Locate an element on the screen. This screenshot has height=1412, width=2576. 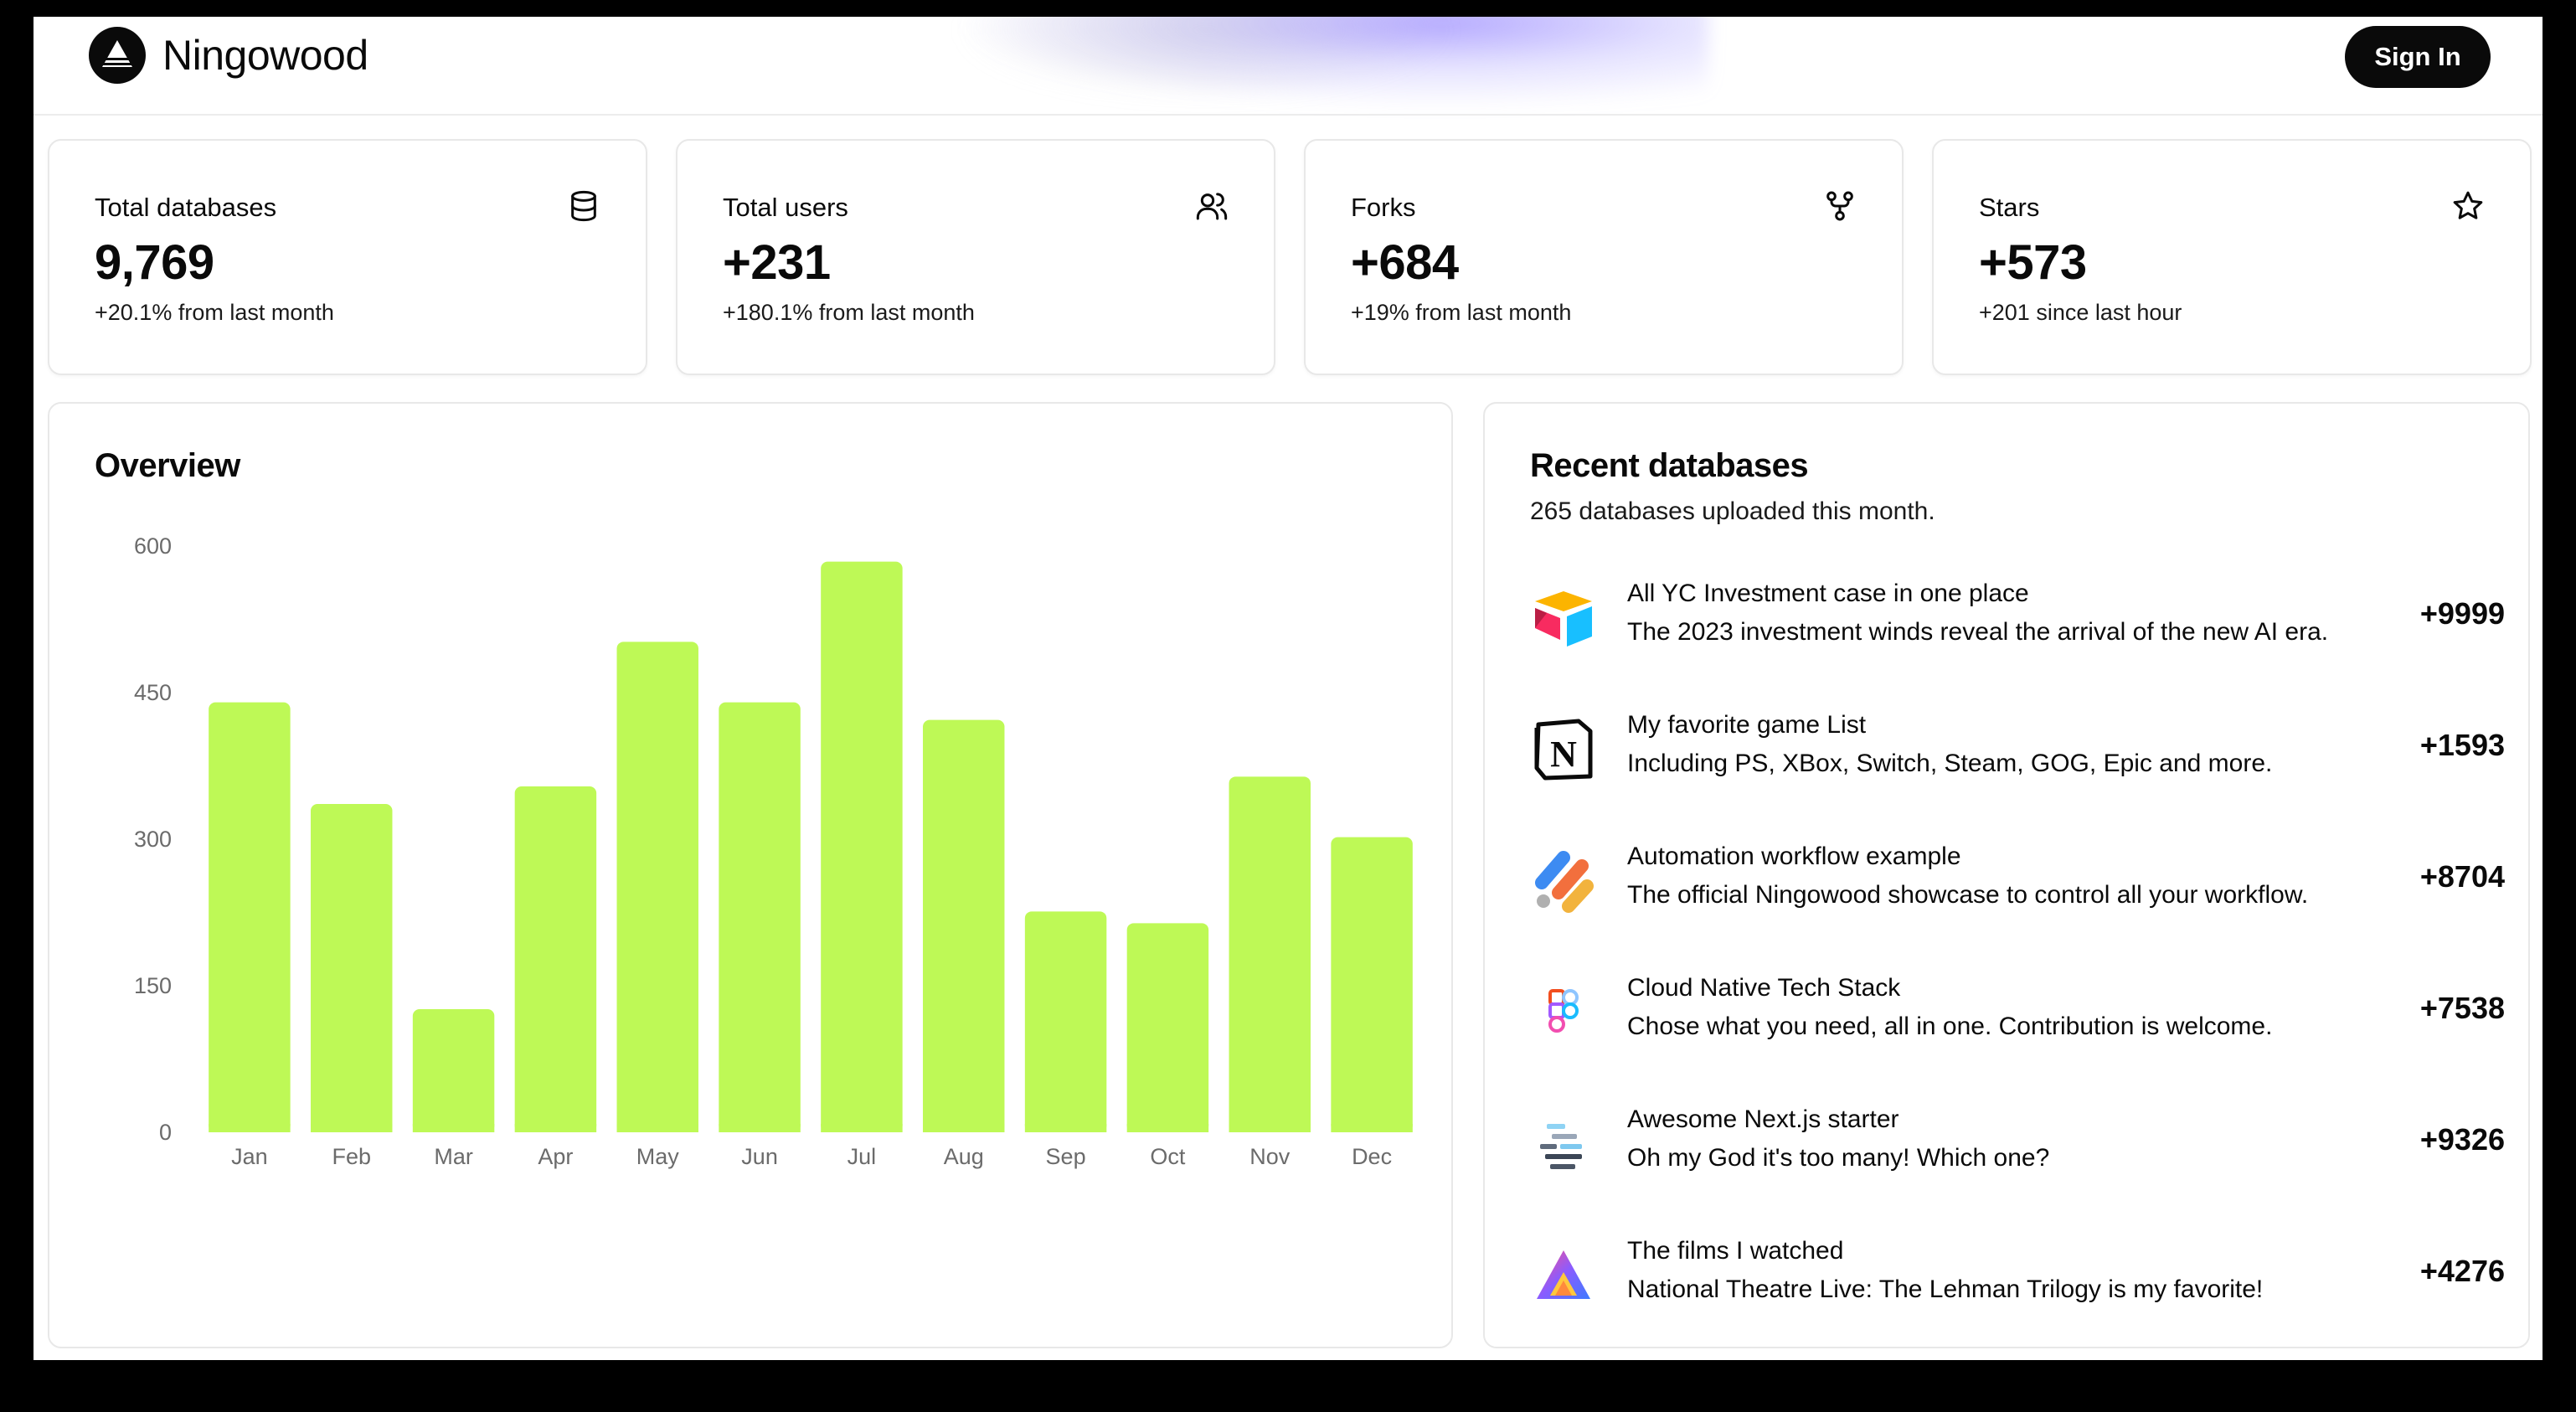
bar-base-mar is located at coordinates (453, 1128).